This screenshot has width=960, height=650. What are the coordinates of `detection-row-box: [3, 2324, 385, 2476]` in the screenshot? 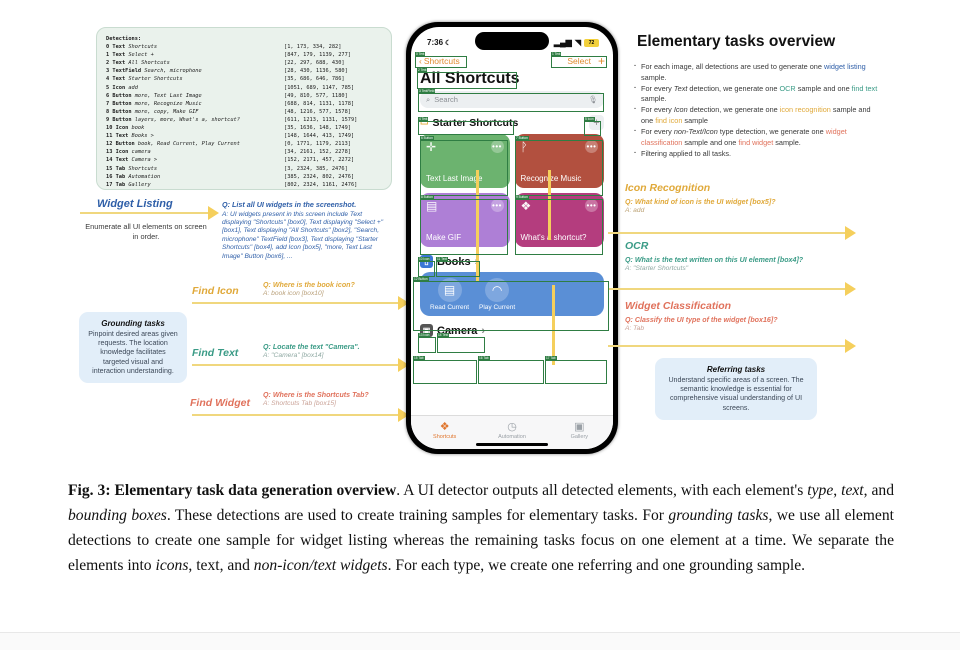 It's located at (316, 168).